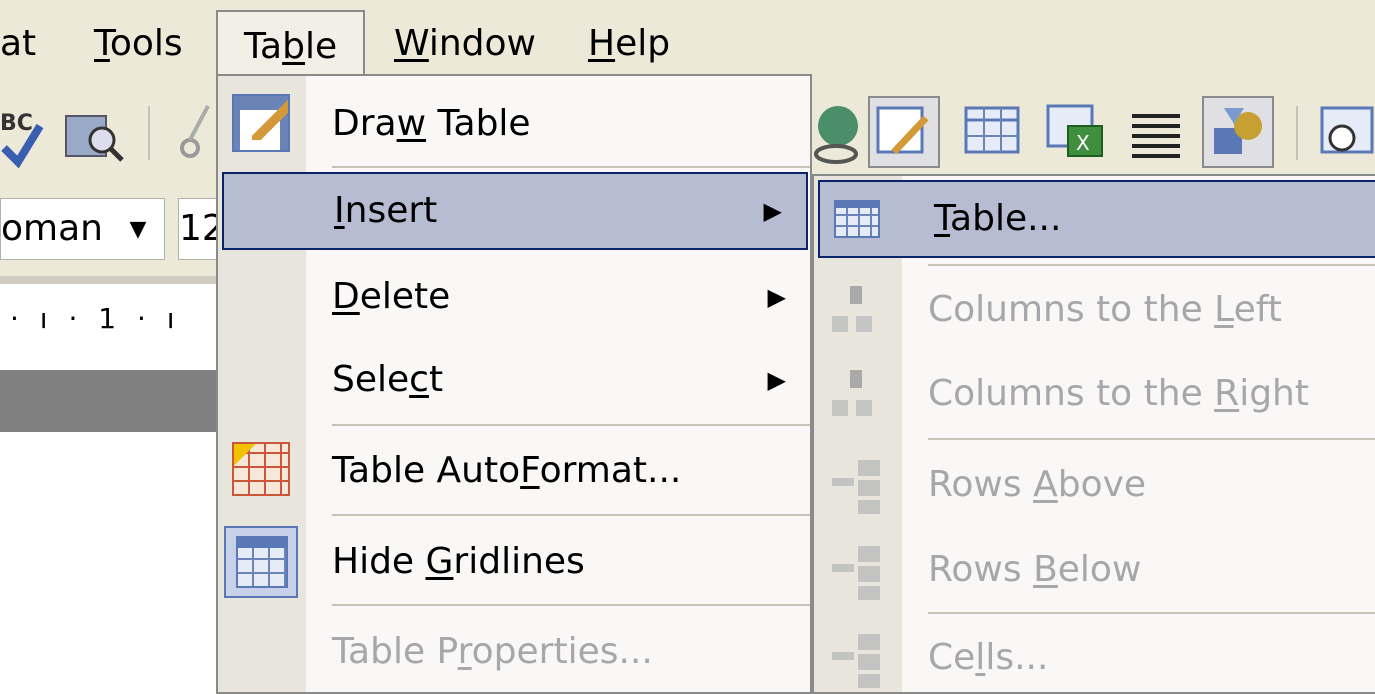 The height and width of the screenshot is (694, 1375). Describe the element at coordinates (391, 296) in the screenshot. I see `menu-item-label: Delete` at that location.